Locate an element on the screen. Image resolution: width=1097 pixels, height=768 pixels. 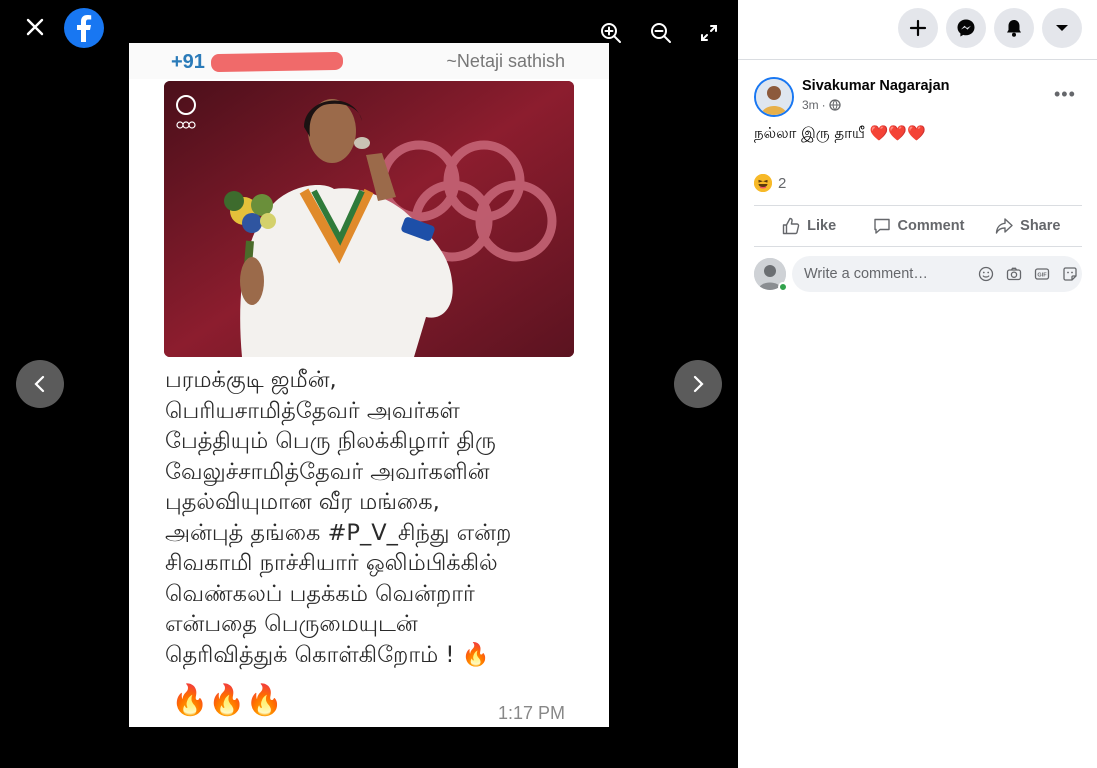
create-button is located at coordinates (918, 28).